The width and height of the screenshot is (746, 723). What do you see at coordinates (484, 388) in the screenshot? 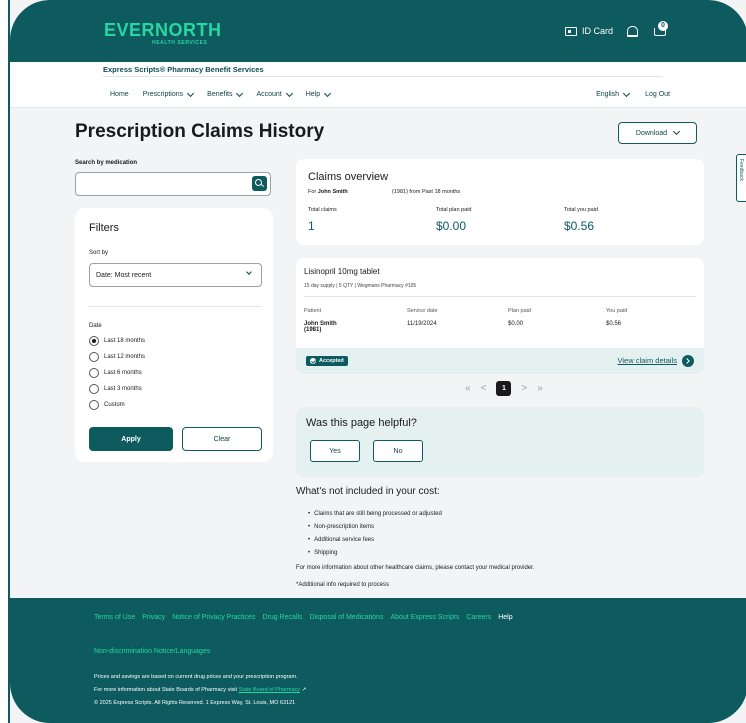
I see `prev-page-button: <` at bounding box center [484, 388].